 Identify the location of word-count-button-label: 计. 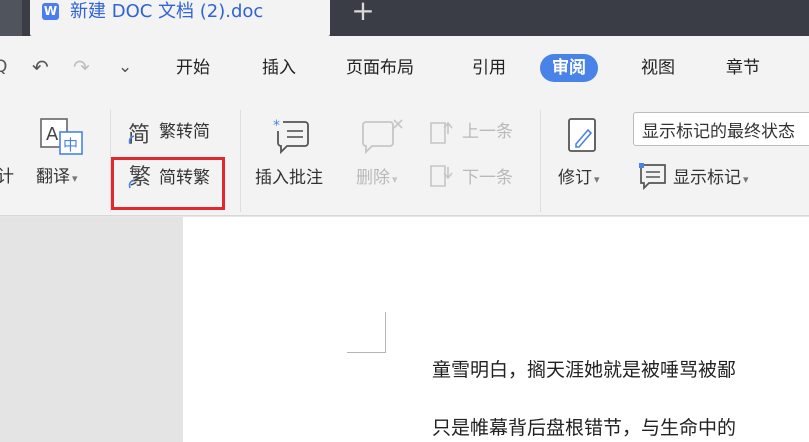
(7, 177).